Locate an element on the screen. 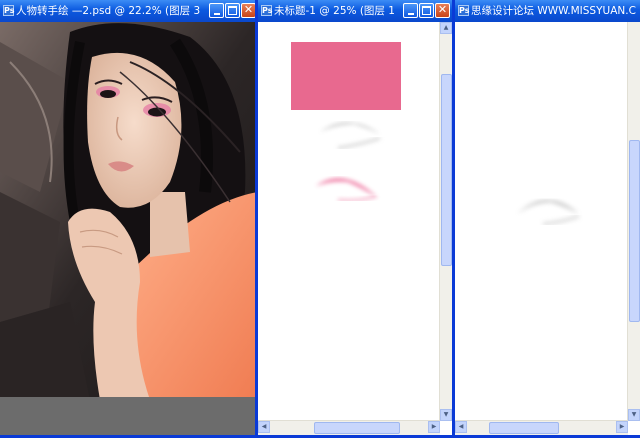  untitled-window-titlebar: Ps 未标题-1 @ 25% (图层 1 副... ✕ is located at coordinates (355, 11).